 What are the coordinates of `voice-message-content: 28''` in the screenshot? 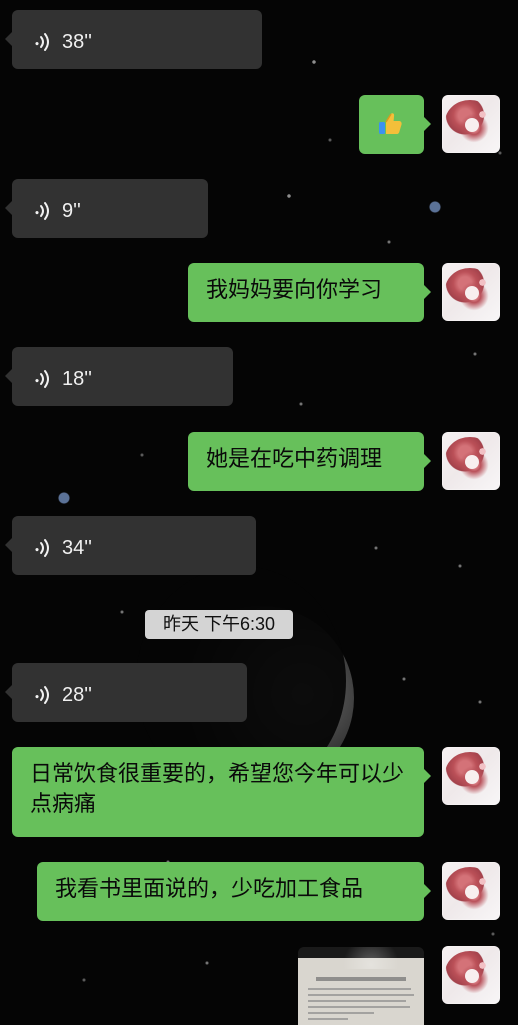 It's located at (63, 695).